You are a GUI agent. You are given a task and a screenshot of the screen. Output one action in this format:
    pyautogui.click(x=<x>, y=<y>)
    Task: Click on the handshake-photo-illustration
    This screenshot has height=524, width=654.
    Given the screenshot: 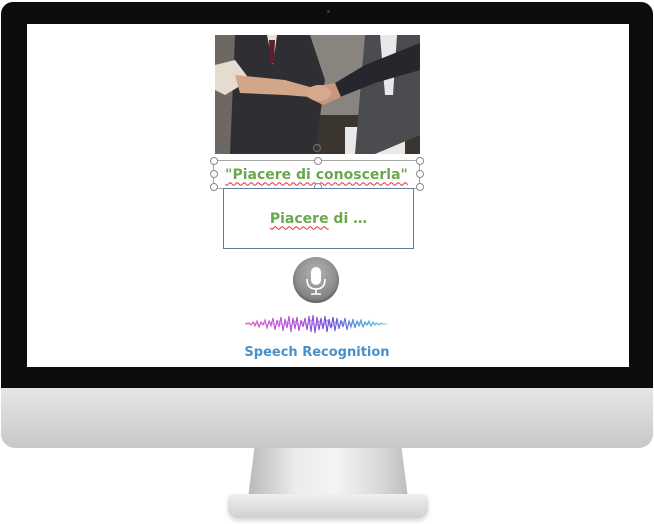 What is the action you would take?
    pyautogui.click(x=317, y=94)
    